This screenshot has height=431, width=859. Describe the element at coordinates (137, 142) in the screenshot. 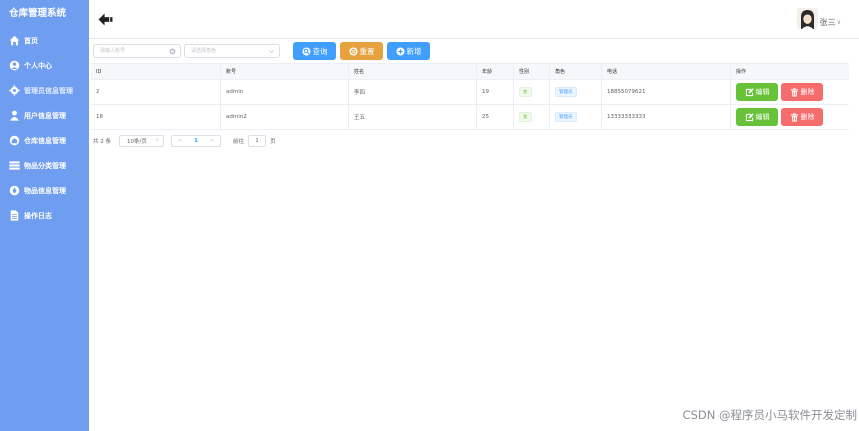

I see `page-size-value: 10条/页` at that location.